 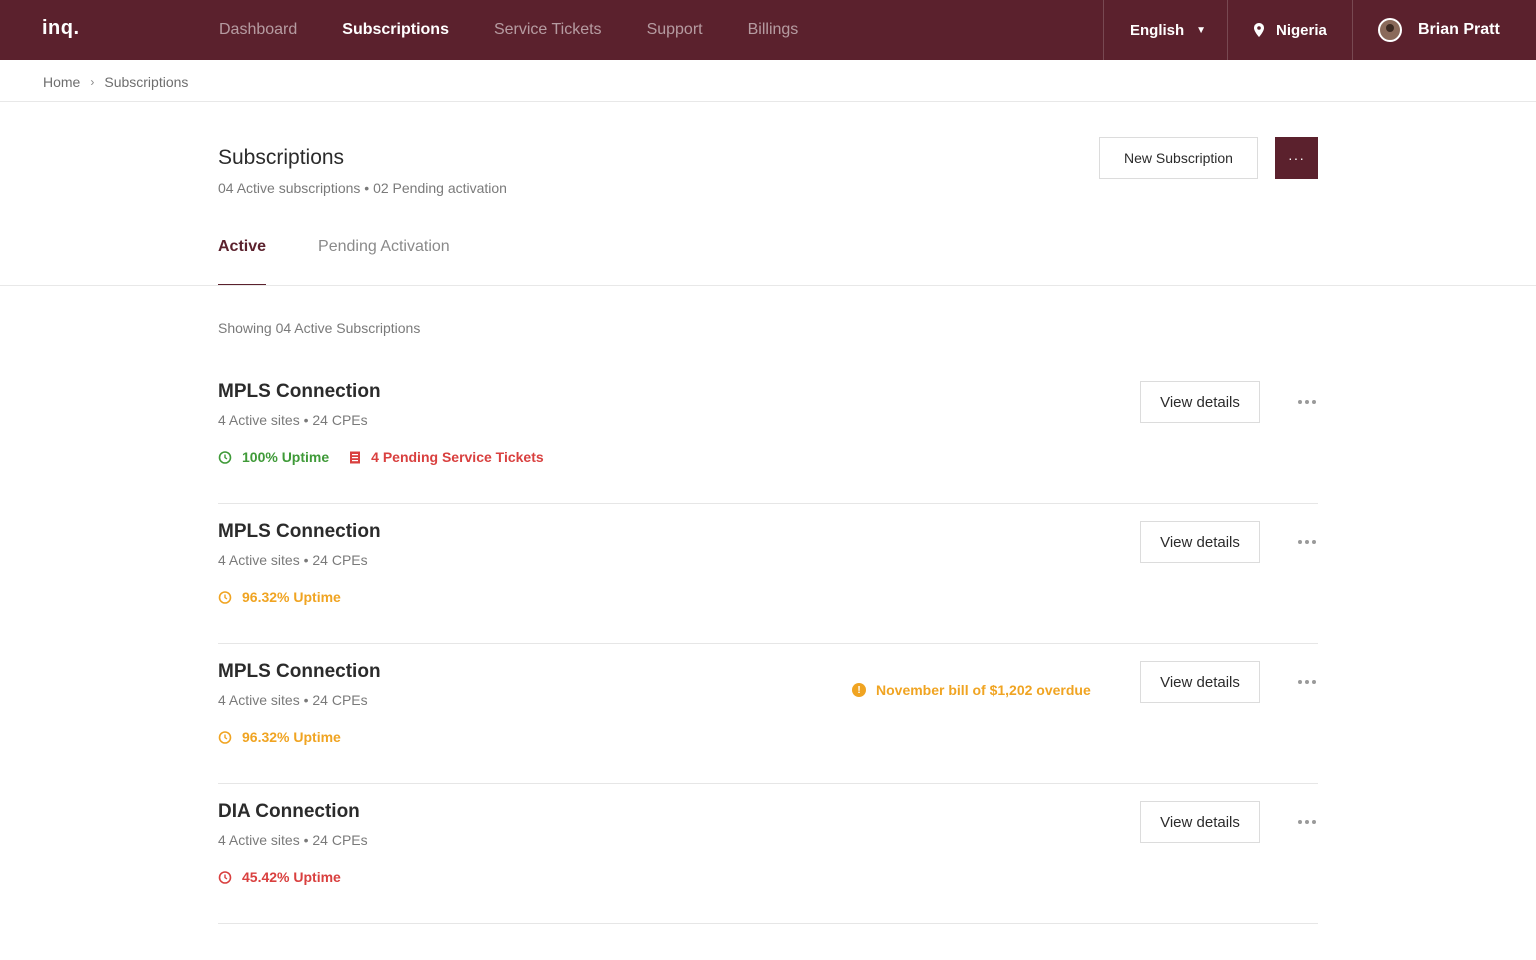 I want to click on breadcrumb-home: Home, so click(x=61, y=82).